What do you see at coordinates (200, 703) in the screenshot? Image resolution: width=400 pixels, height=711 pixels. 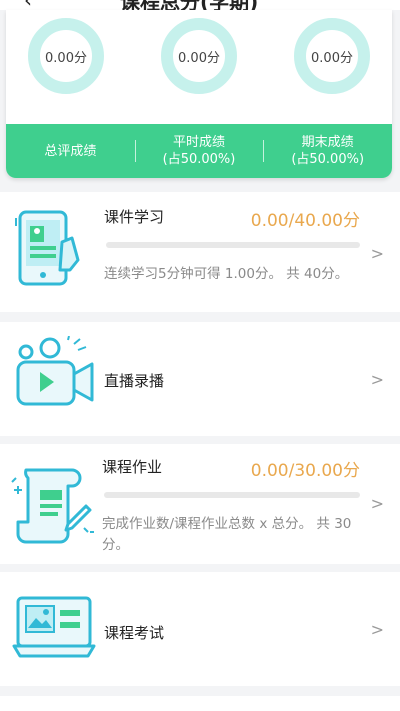 I see `list-item-partial` at bounding box center [200, 703].